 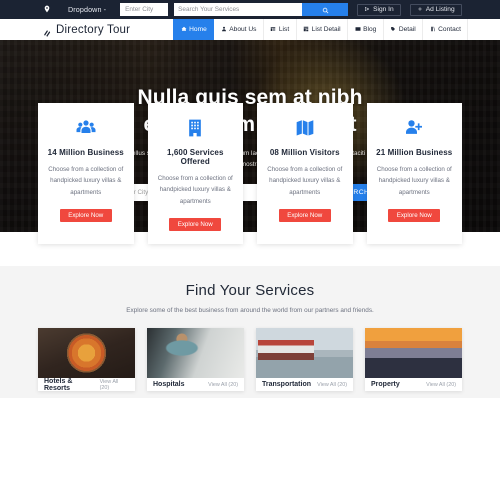 What do you see at coordinates (85, 152) in the screenshot?
I see `feature-card-title: 14 Million Business` at bounding box center [85, 152].